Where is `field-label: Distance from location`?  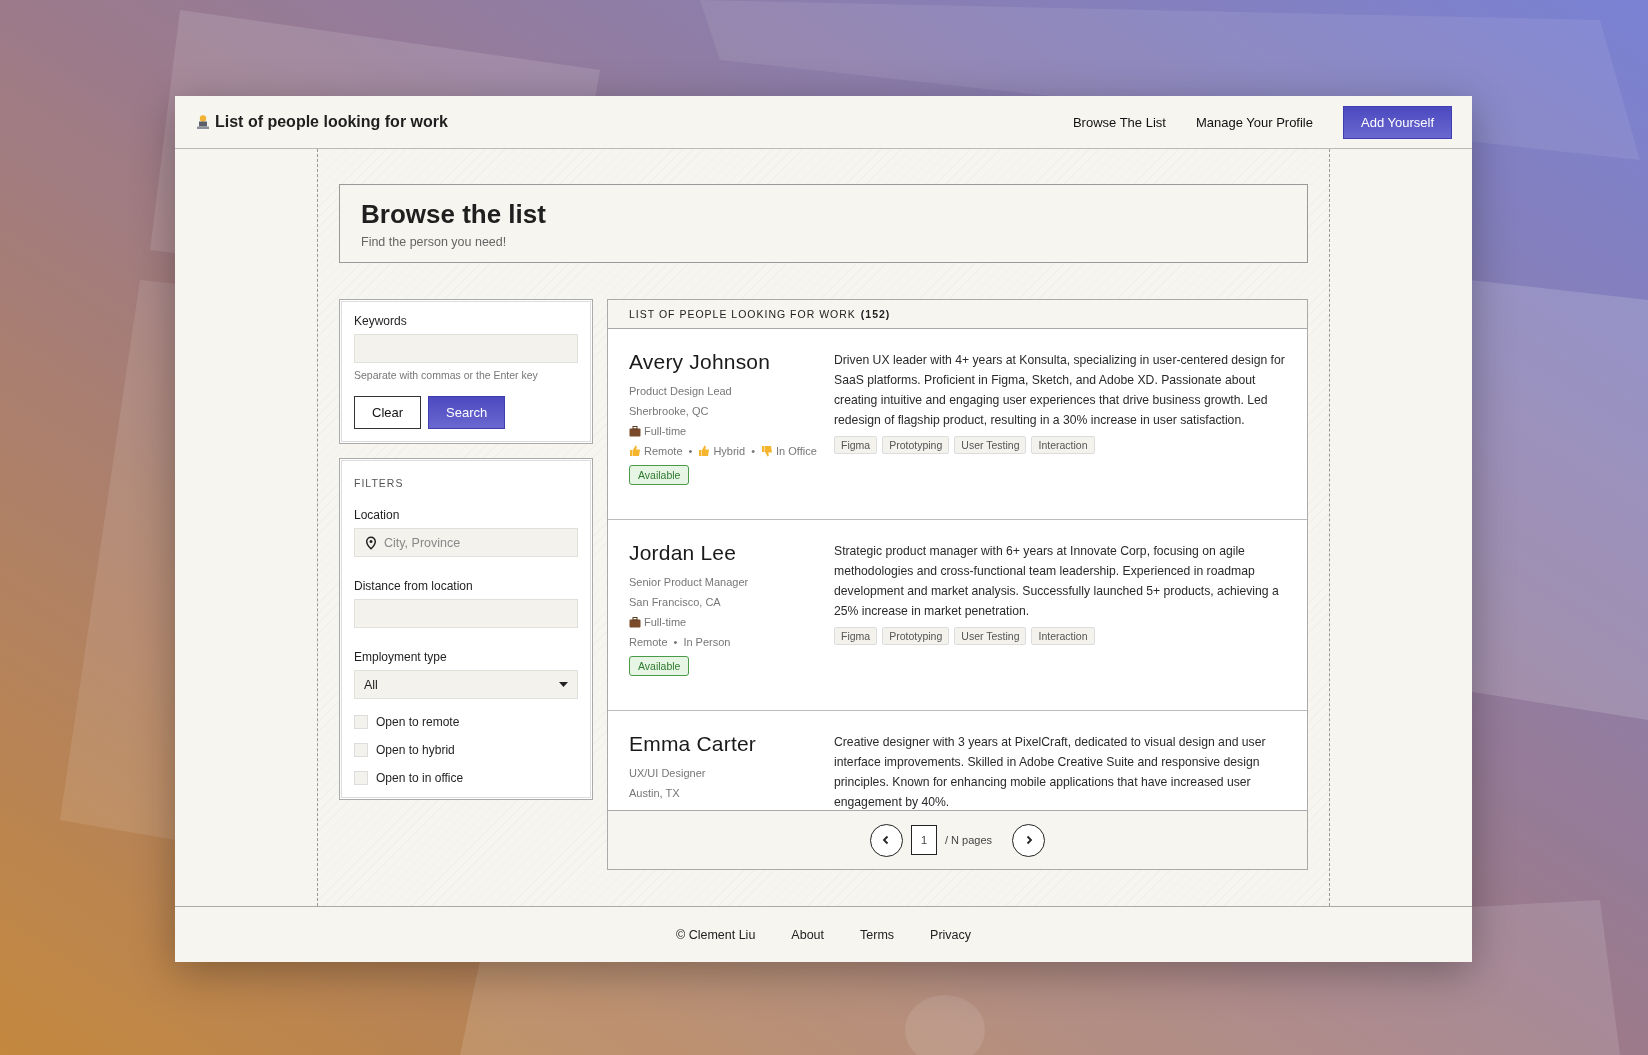 field-label: Distance from location is located at coordinates (414, 586).